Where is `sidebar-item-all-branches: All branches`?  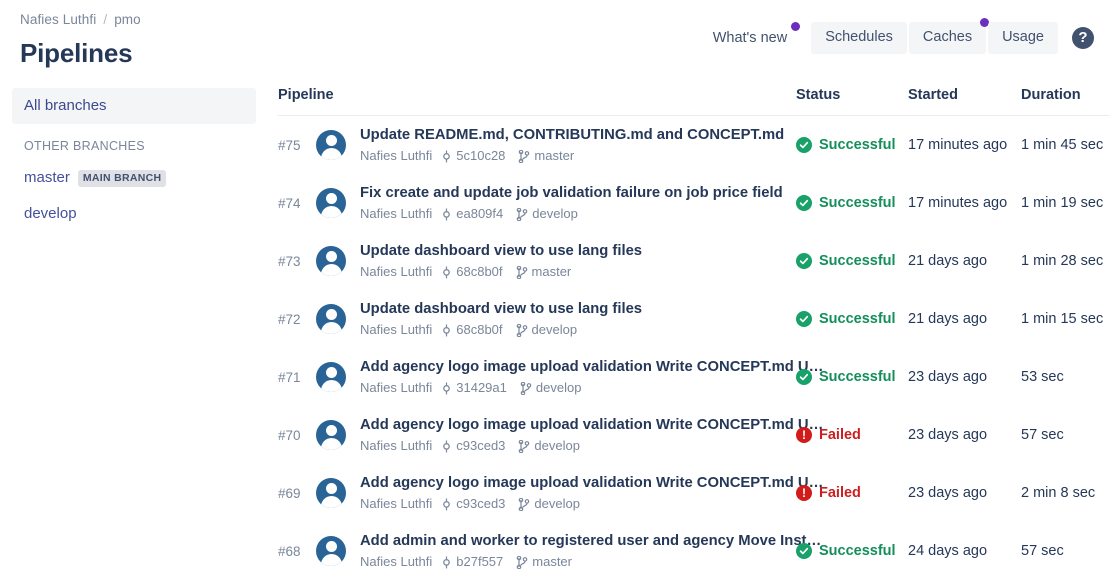 sidebar-item-all-branches: All branches is located at coordinates (134, 106).